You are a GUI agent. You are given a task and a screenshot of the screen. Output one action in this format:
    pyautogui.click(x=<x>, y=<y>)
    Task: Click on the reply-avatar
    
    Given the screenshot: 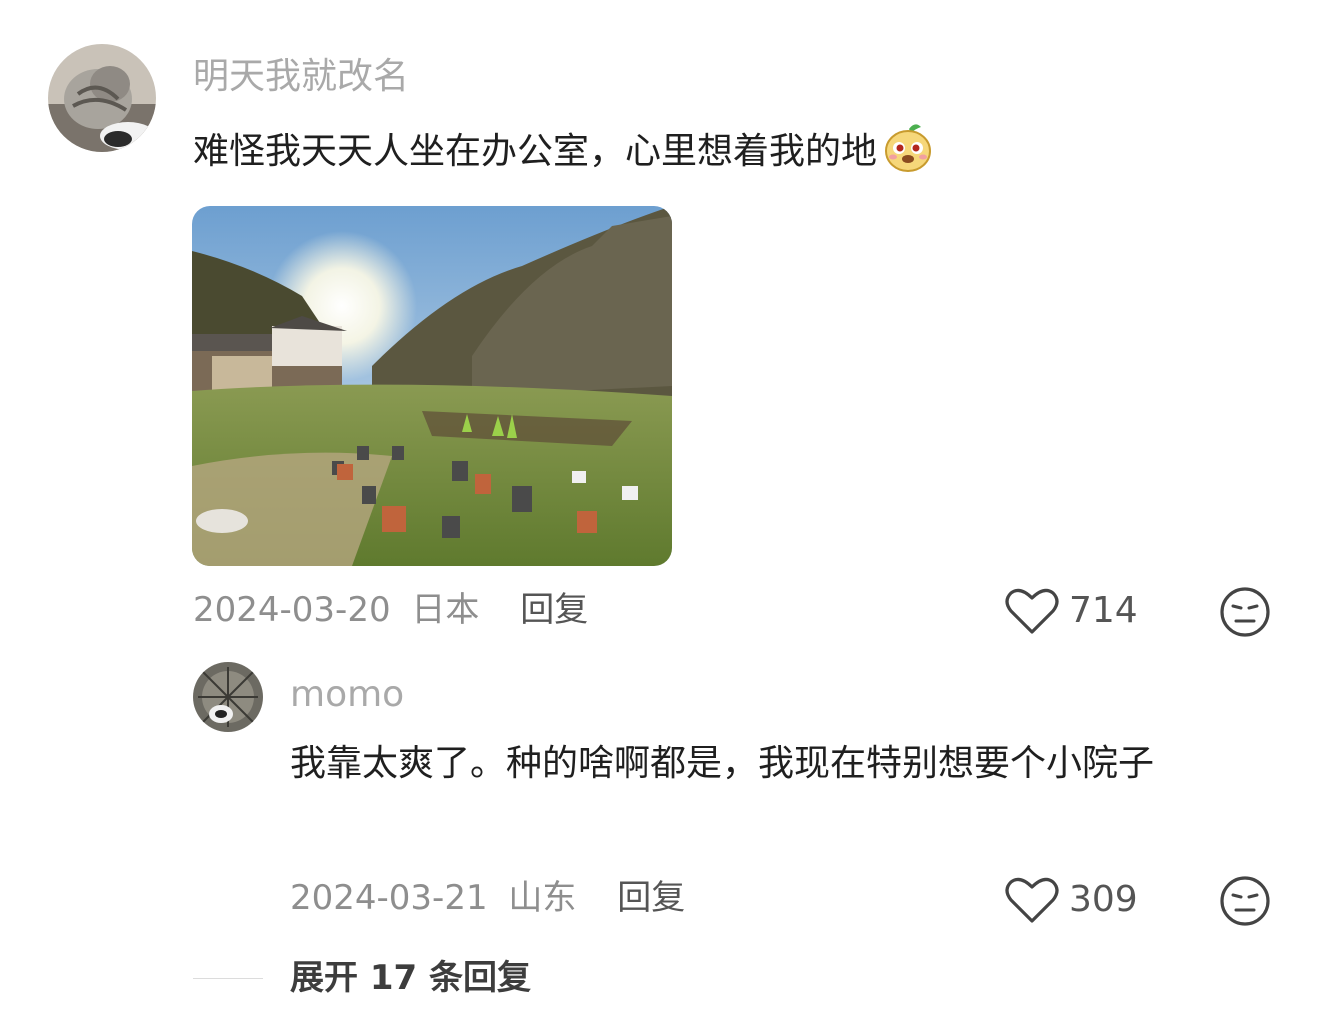 What is the action you would take?
    pyautogui.click(x=228, y=697)
    